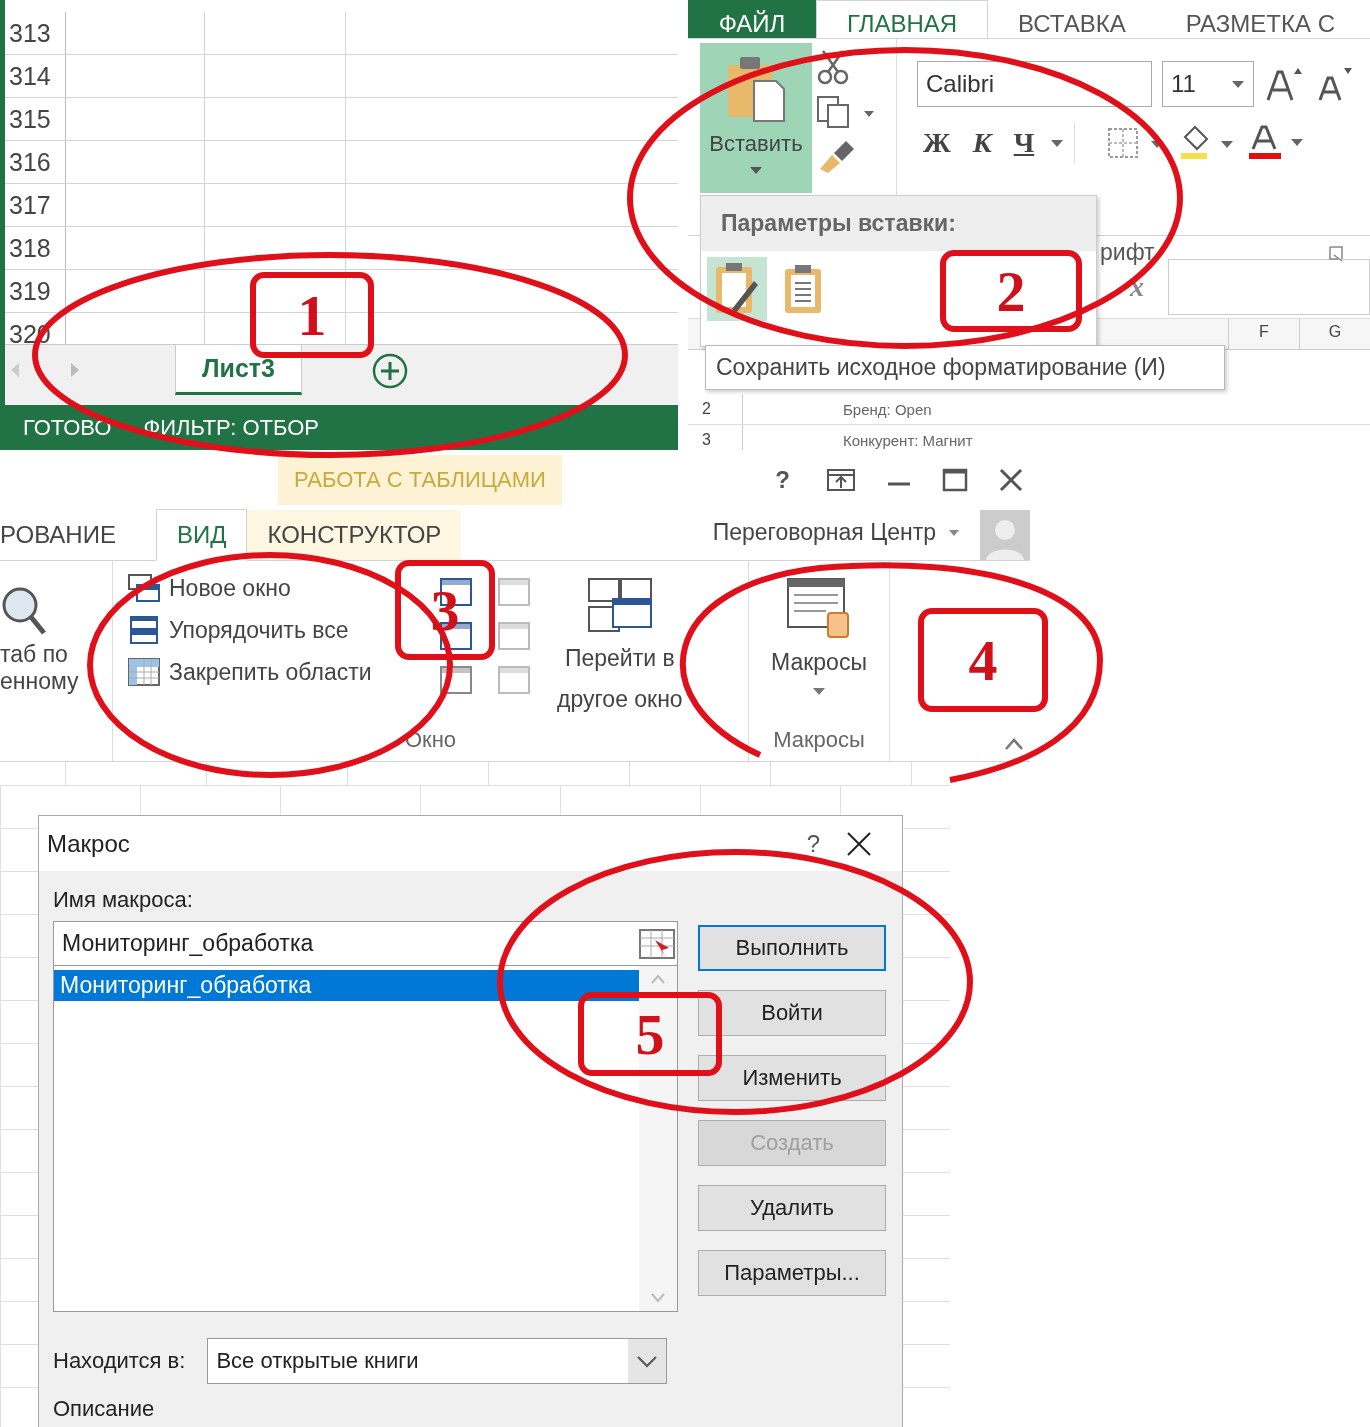 The height and width of the screenshot is (1427, 1370). Describe the element at coordinates (35, 205) in the screenshot. I see `row-header: 317` at that location.